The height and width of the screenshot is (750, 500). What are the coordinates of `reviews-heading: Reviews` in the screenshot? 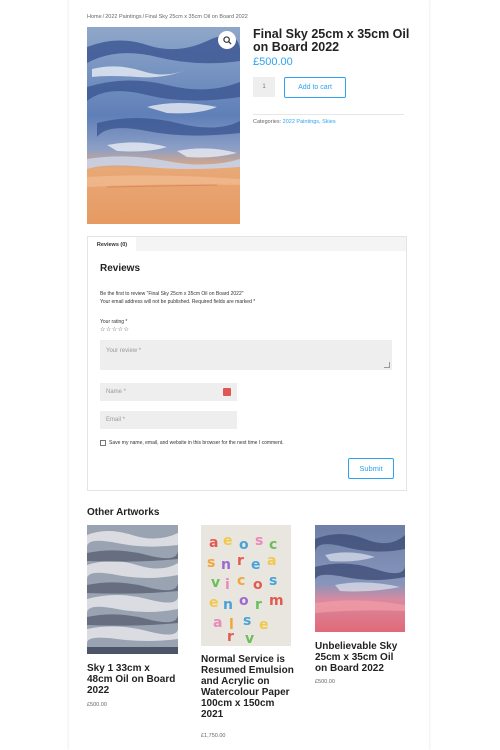 It's located at (120, 268).